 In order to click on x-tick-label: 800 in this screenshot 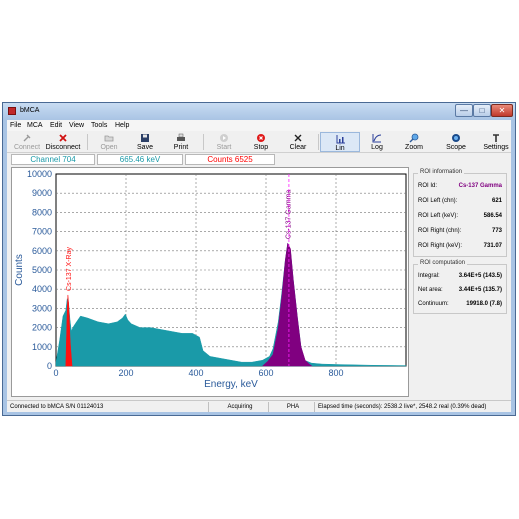, I will do `click(335, 373)`.